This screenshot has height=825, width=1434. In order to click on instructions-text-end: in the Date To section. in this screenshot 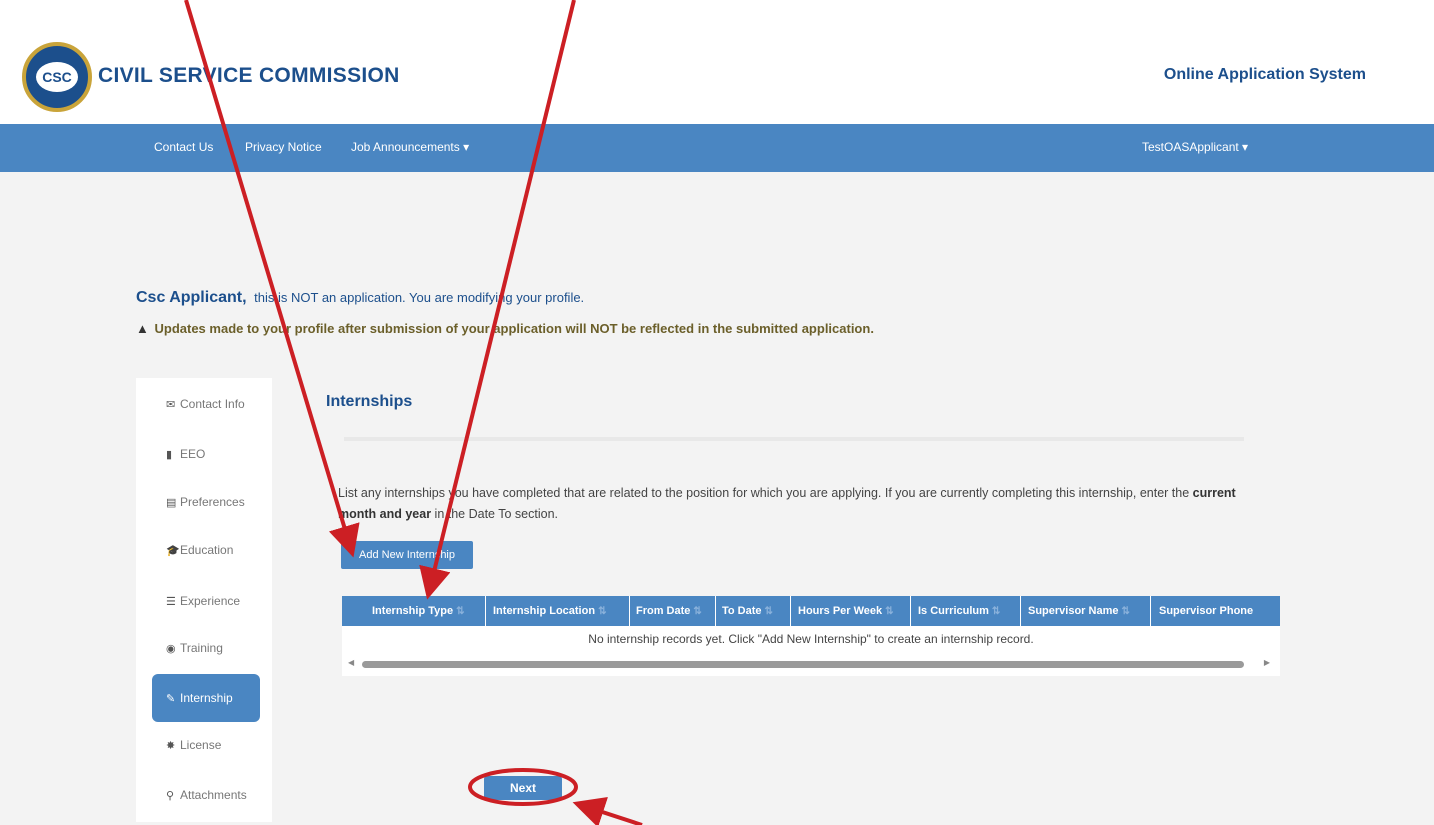, I will do `click(495, 514)`.